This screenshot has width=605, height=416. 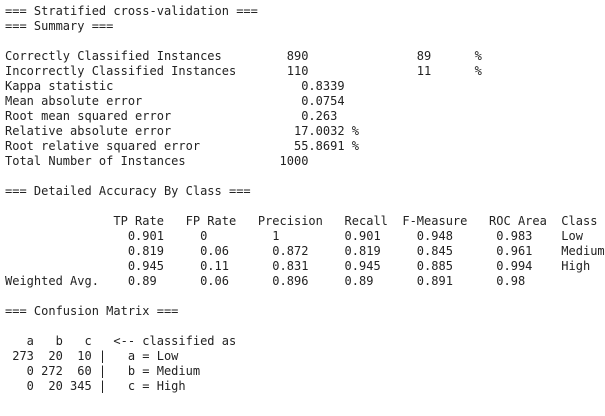 What do you see at coordinates (95, 386) in the screenshot?
I see `confusion-matrix-row-high: 0 20 345 | c = High` at bounding box center [95, 386].